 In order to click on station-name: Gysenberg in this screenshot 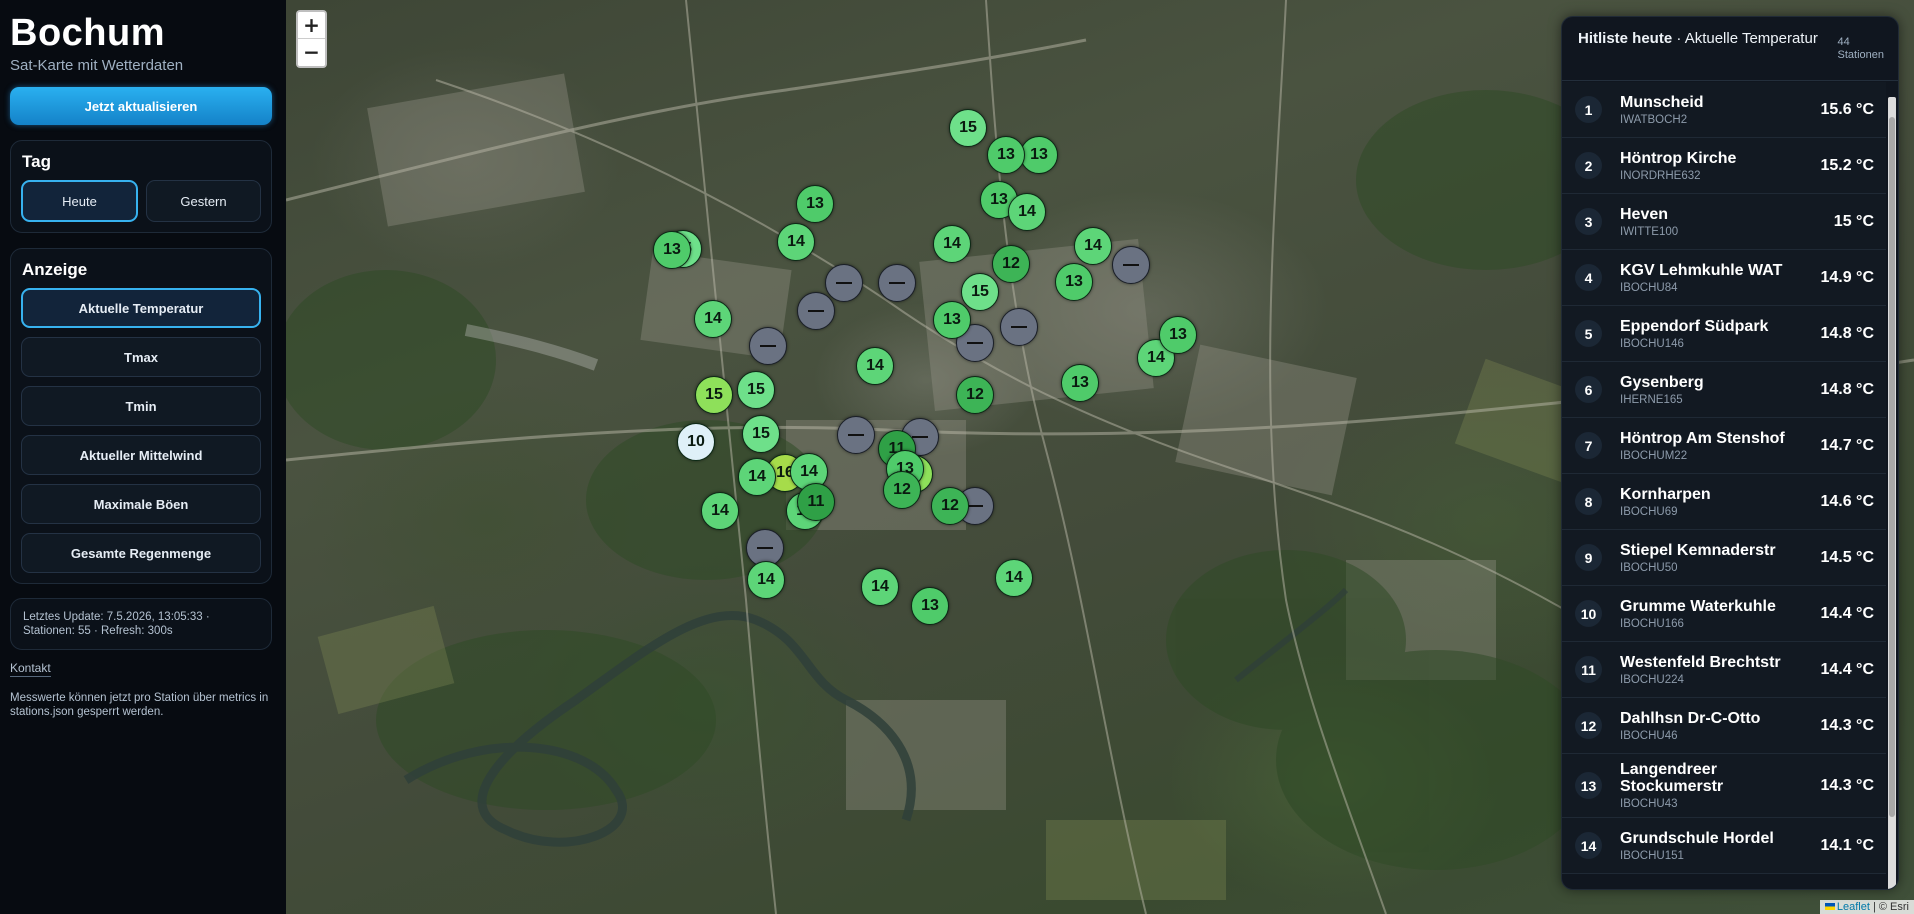, I will do `click(1662, 382)`.